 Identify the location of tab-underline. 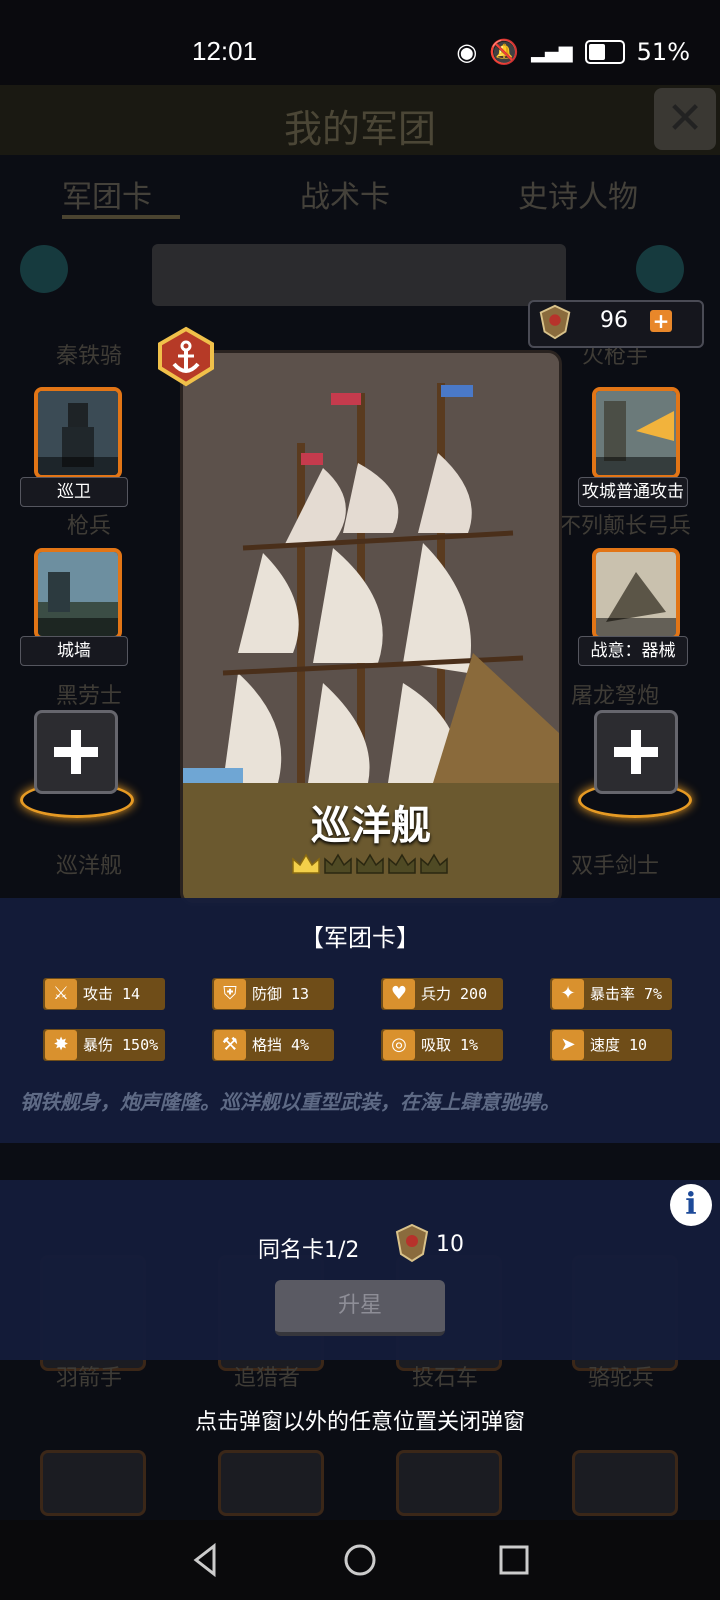
(121, 217).